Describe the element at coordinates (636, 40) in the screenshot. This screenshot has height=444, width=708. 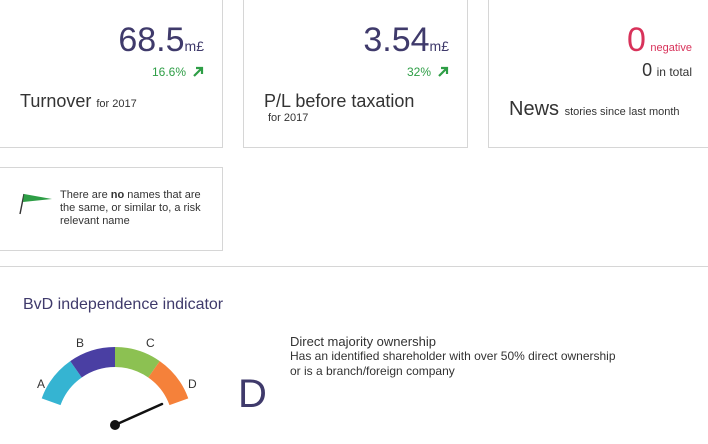
I see `news-negative-count: 0` at that location.